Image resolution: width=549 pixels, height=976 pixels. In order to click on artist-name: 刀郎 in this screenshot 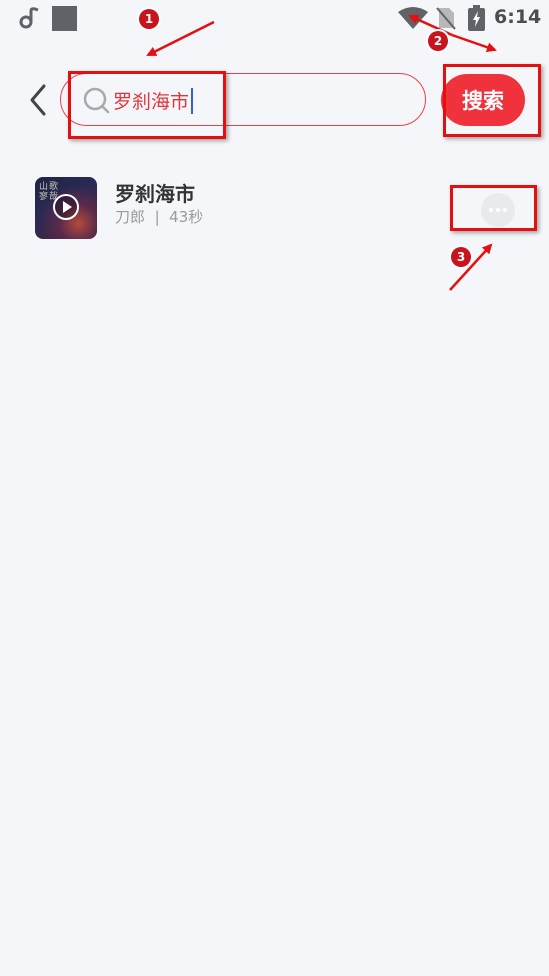, I will do `click(130, 217)`.